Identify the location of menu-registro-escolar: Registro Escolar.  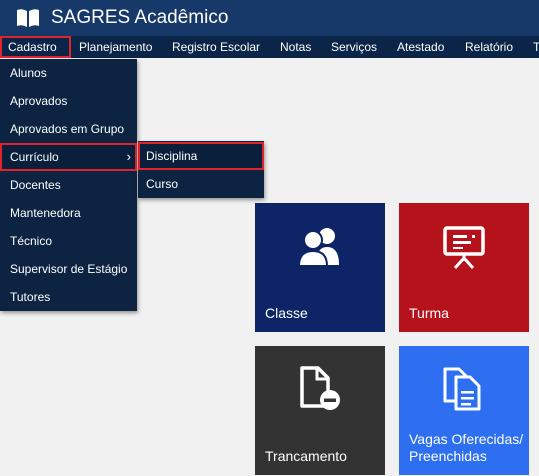
(216, 47).